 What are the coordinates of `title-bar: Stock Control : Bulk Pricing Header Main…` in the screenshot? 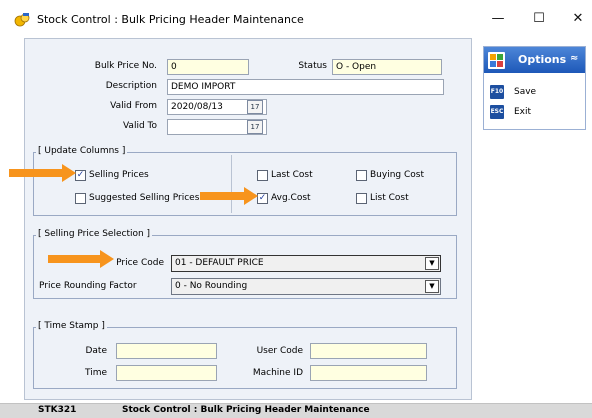 It's located at (296, 19).